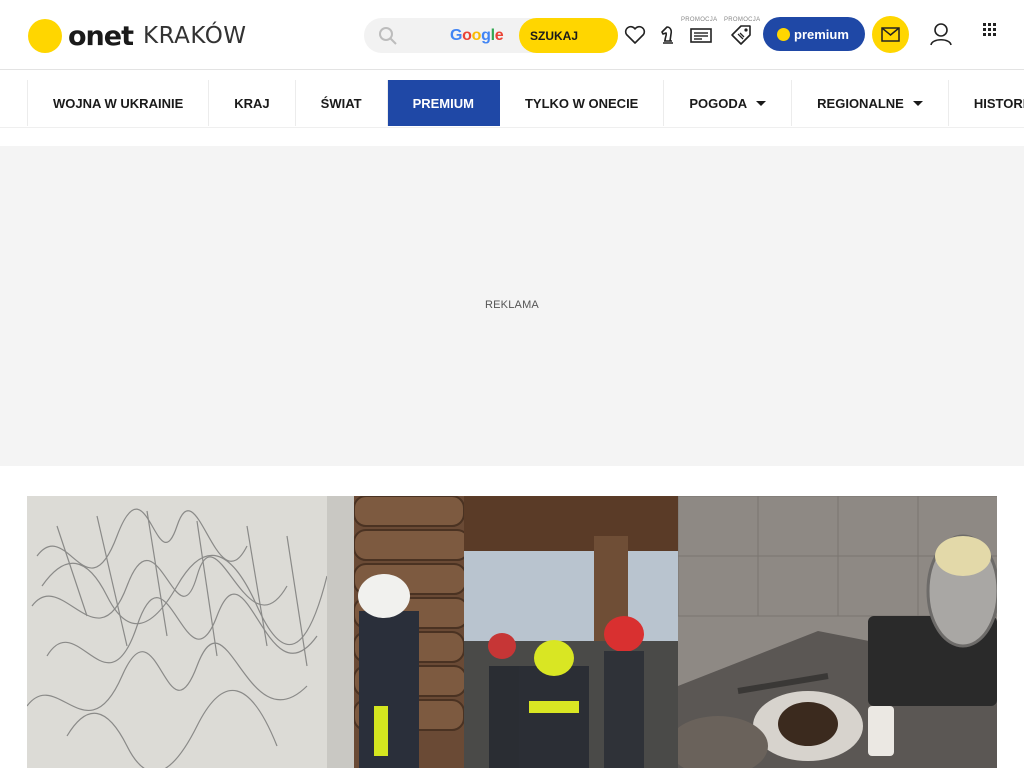 This screenshot has height=768, width=1024. I want to click on nav-item-label: PREMIUM, so click(443, 103).